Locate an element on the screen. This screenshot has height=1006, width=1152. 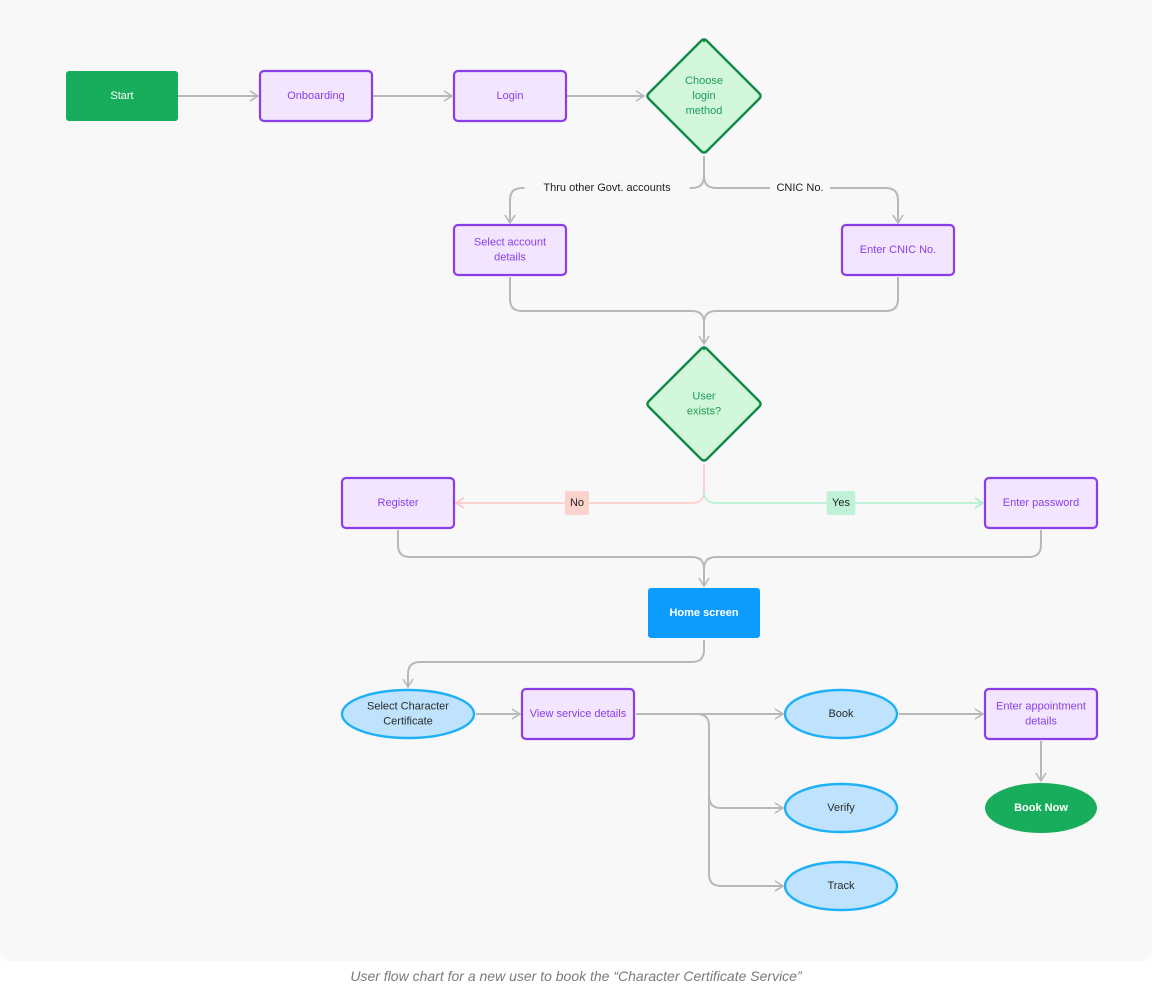
node-user-exists: User exists? is located at coordinates (704, 404).